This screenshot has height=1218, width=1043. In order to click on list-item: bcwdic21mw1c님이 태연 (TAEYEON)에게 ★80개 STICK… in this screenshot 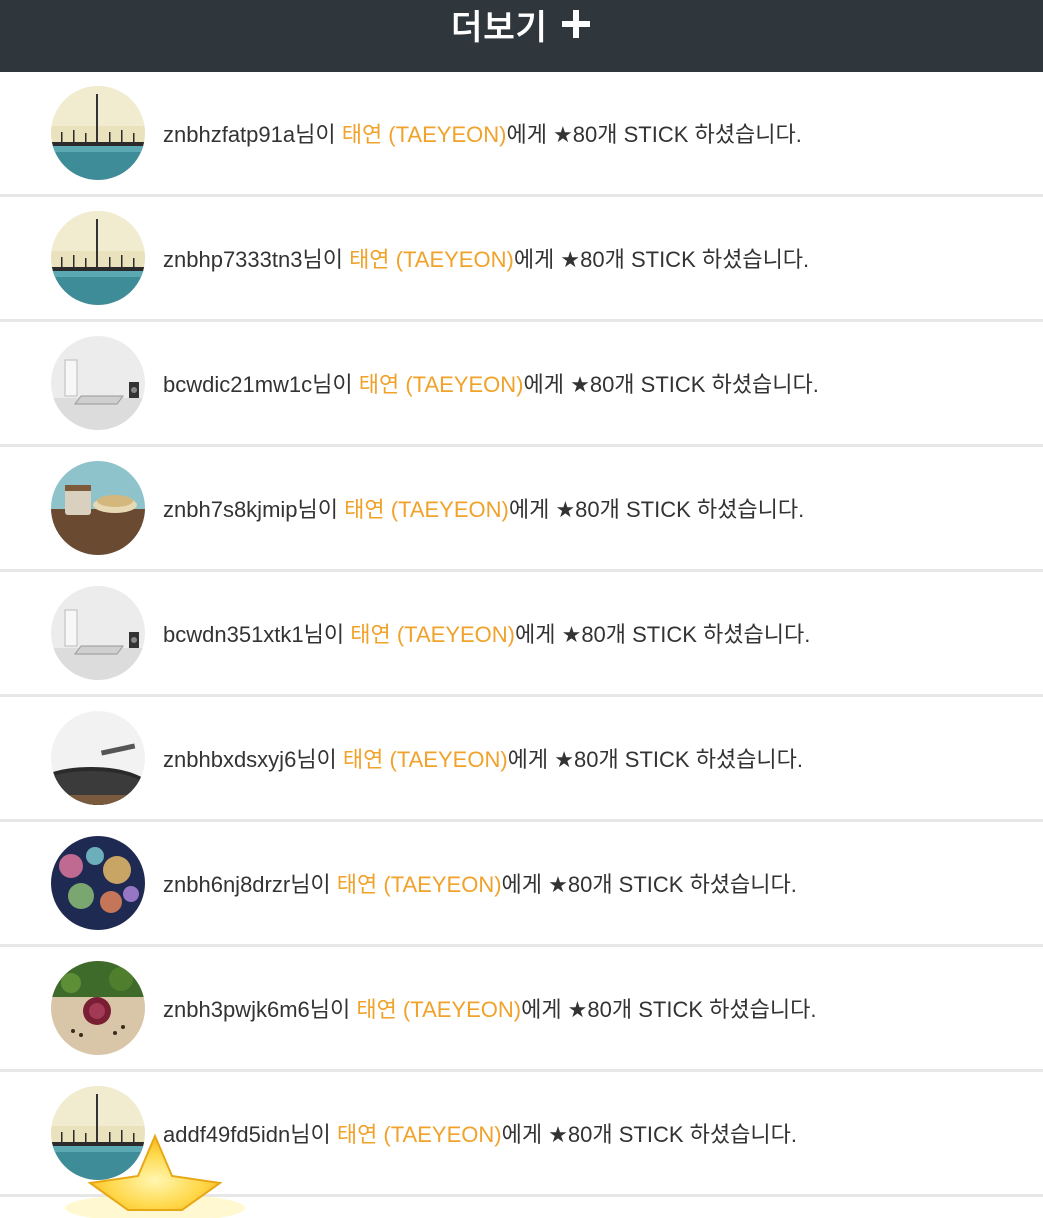, I will do `click(521, 384)`.